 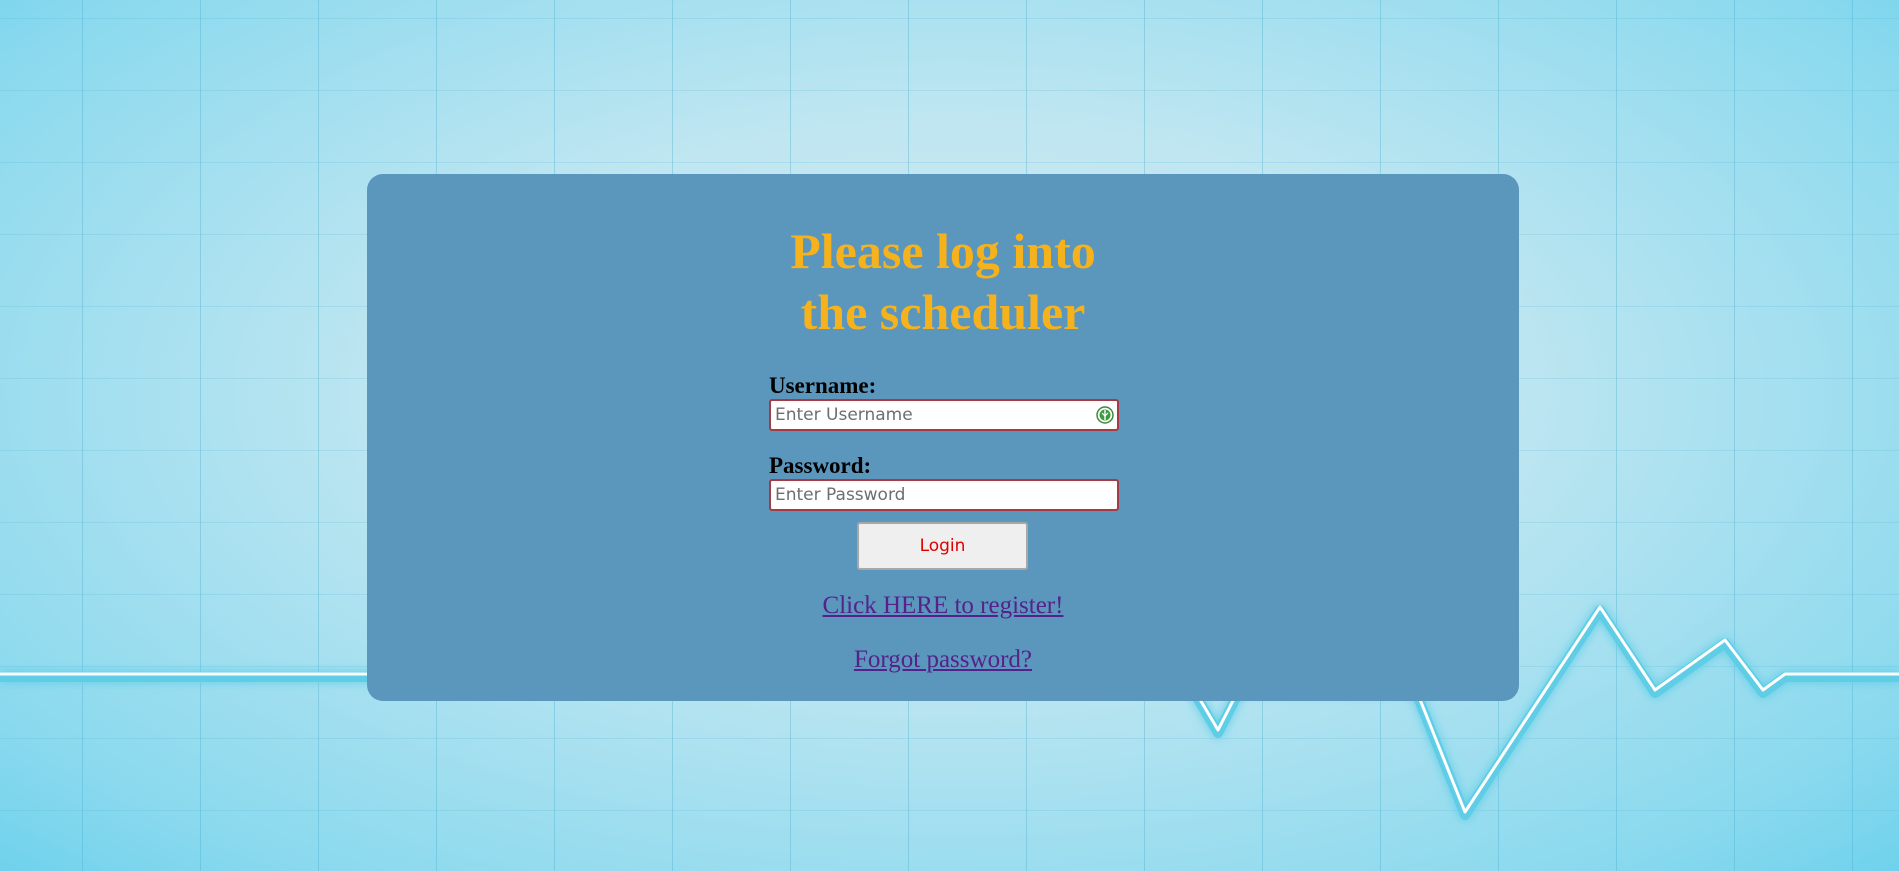 I want to click on password-input, so click(x=944, y=495).